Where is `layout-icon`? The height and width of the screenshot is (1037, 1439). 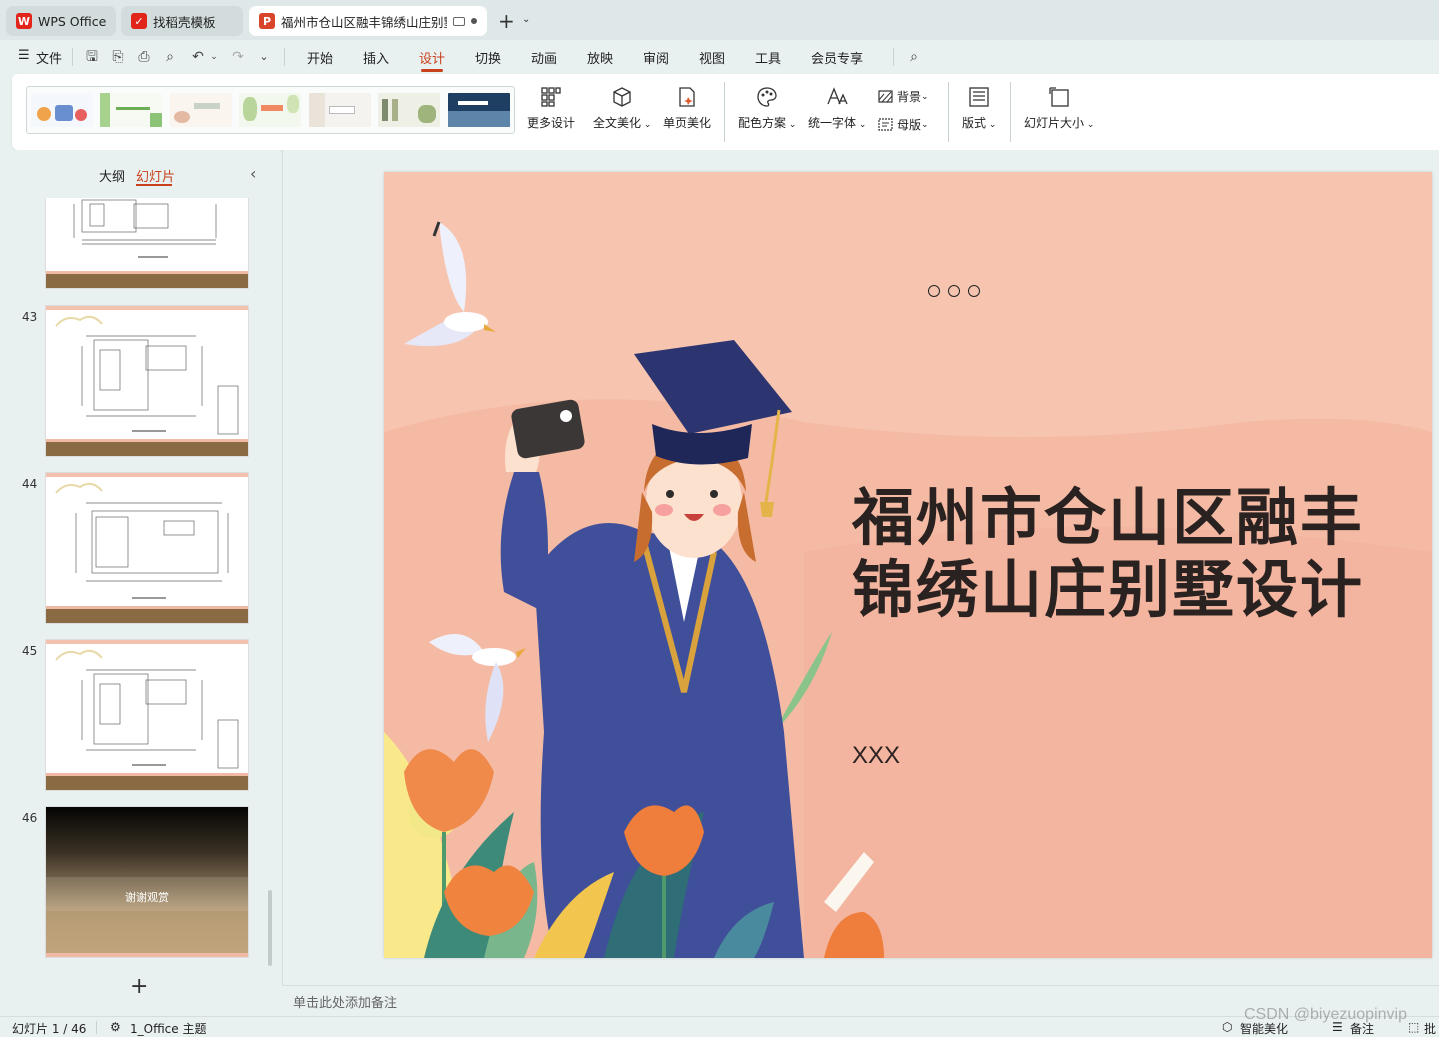
layout-icon is located at coordinates (979, 97).